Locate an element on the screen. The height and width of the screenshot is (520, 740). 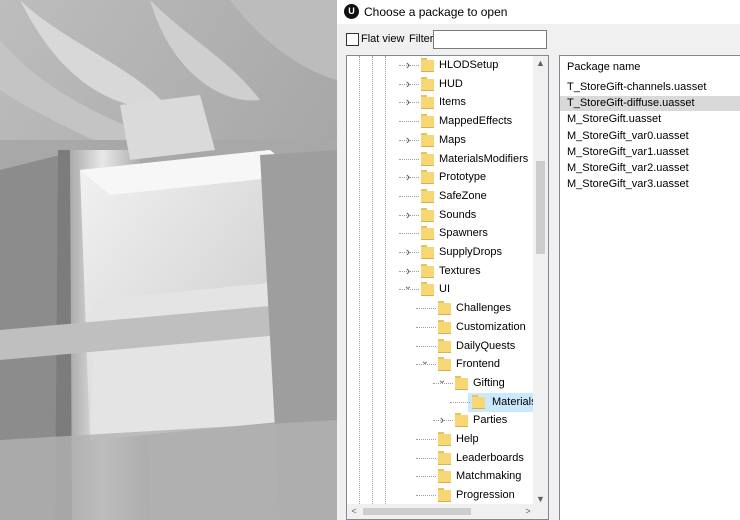
scrollbar-thumb-horizontal is located at coordinates (417, 511).